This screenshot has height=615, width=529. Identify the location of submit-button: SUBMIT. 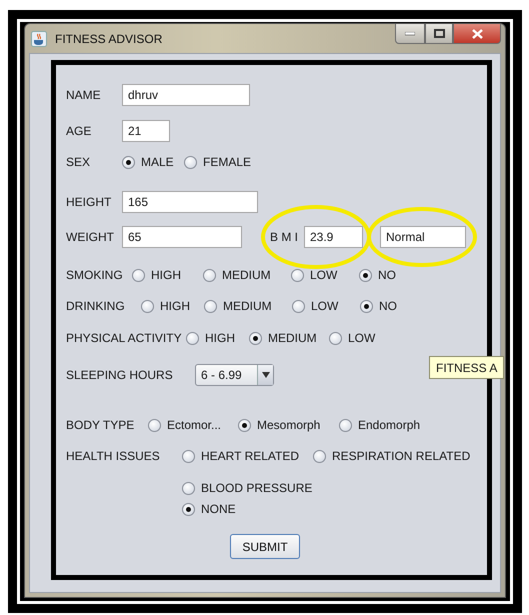
(265, 546).